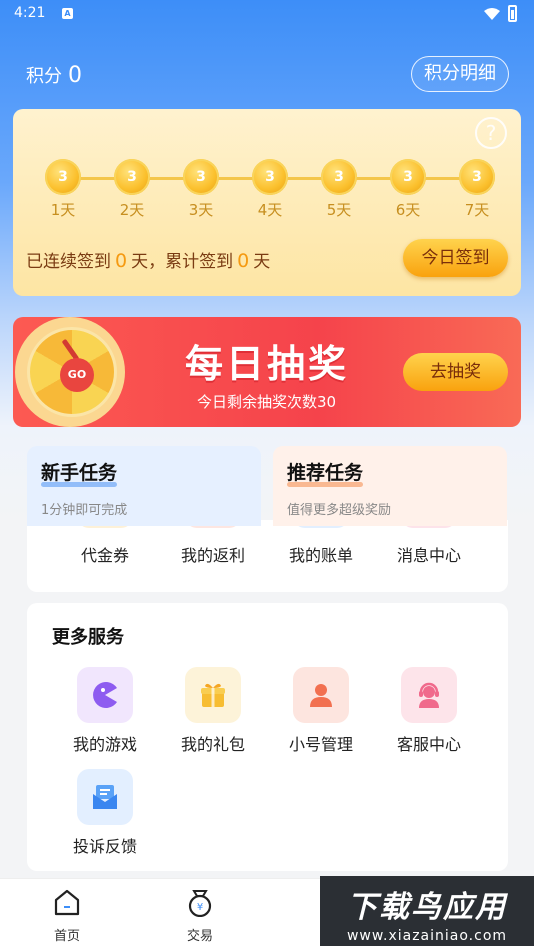 The image size is (534, 950). Describe the element at coordinates (270, 210) in the screenshot. I see `signin-day-label: 4天` at that location.